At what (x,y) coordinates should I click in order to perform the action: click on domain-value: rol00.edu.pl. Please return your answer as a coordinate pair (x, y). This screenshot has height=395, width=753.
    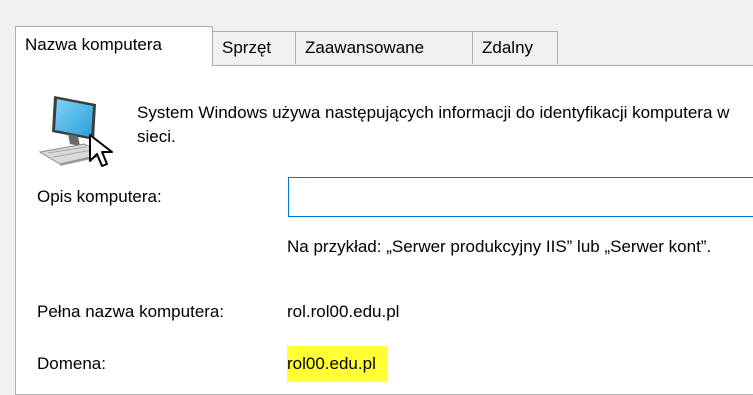
    Looking at the image, I should click on (337, 364).